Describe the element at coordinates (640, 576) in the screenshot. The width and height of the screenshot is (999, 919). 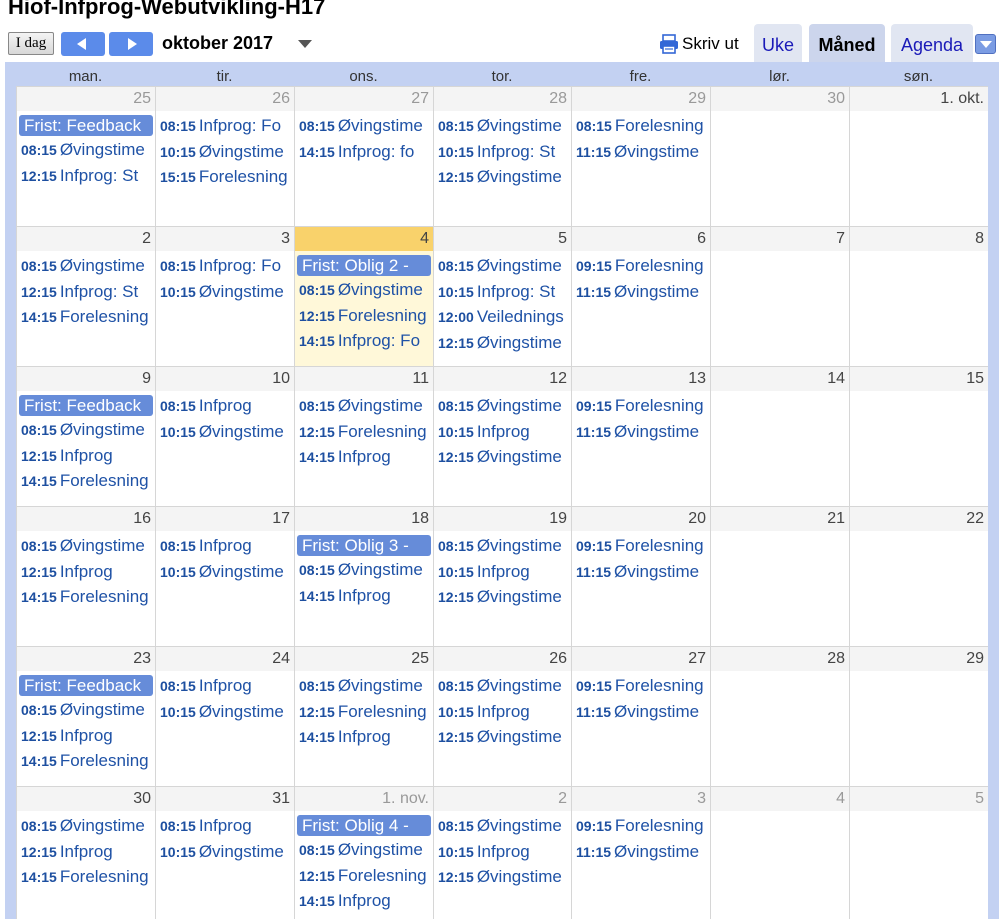
I see `day-cell: 20 09:15 Forelesning 11:15 Øvingstime` at that location.